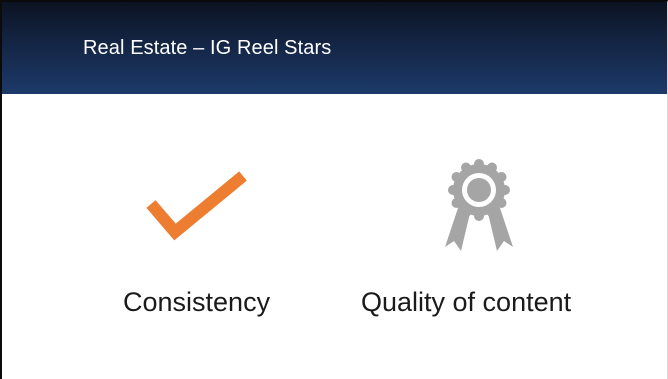  I want to click on quality-of-content-label: Quality of content, so click(466, 302).